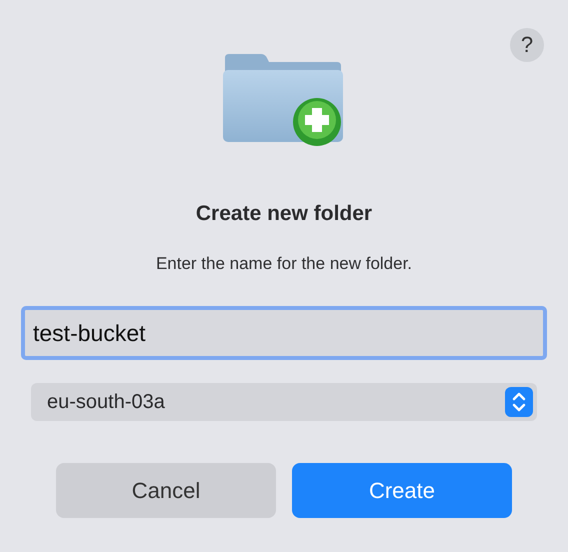 The height and width of the screenshot is (552, 568). What do you see at coordinates (166, 490) in the screenshot?
I see `cancel-button: Cancel` at bounding box center [166, 490].